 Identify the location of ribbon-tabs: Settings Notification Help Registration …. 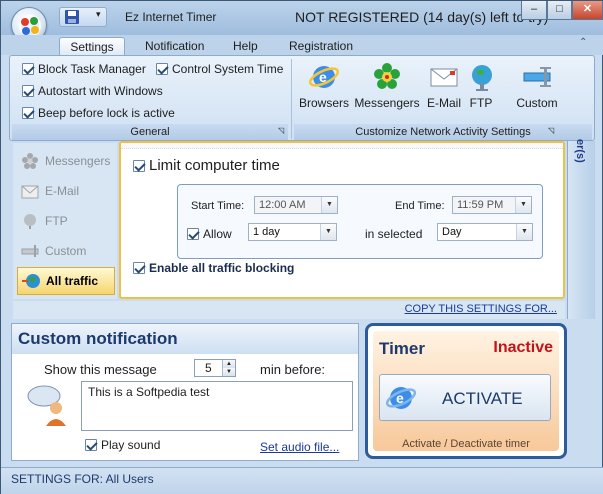
(302, 45).